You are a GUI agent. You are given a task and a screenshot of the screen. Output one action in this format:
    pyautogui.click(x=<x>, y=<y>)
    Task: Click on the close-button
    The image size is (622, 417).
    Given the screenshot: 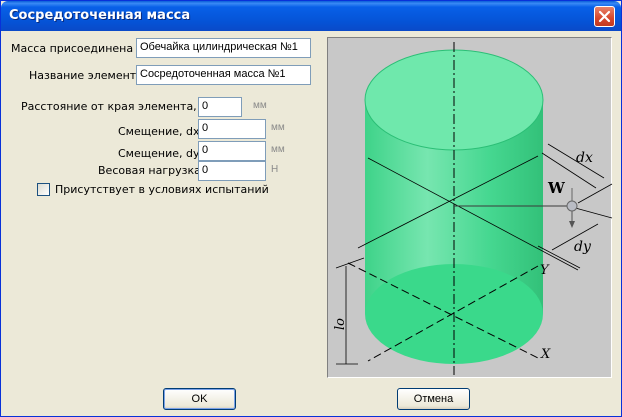 What is the action you would take?
    pyautogui.click(x=604, y=16)
    